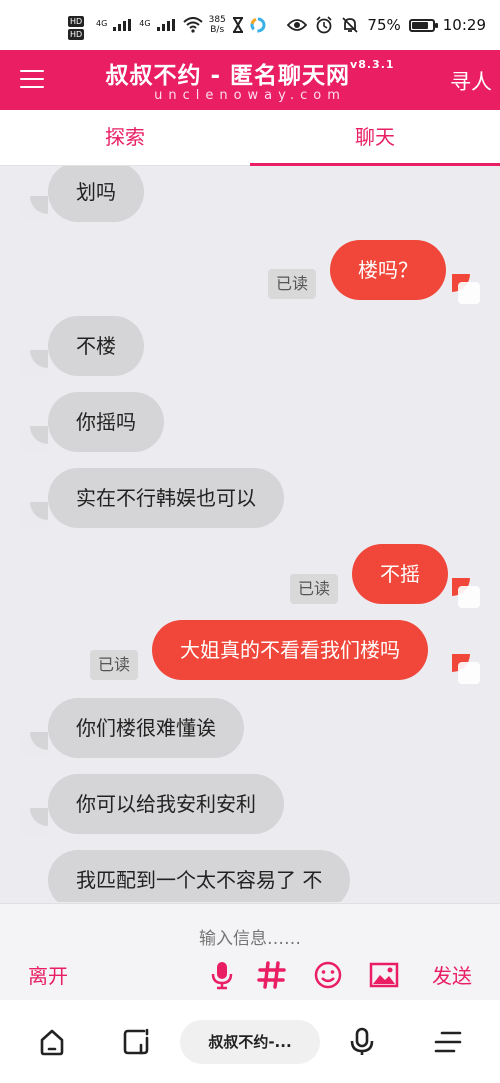  I want to click on tab-explore: 探索, so click(125, 137).